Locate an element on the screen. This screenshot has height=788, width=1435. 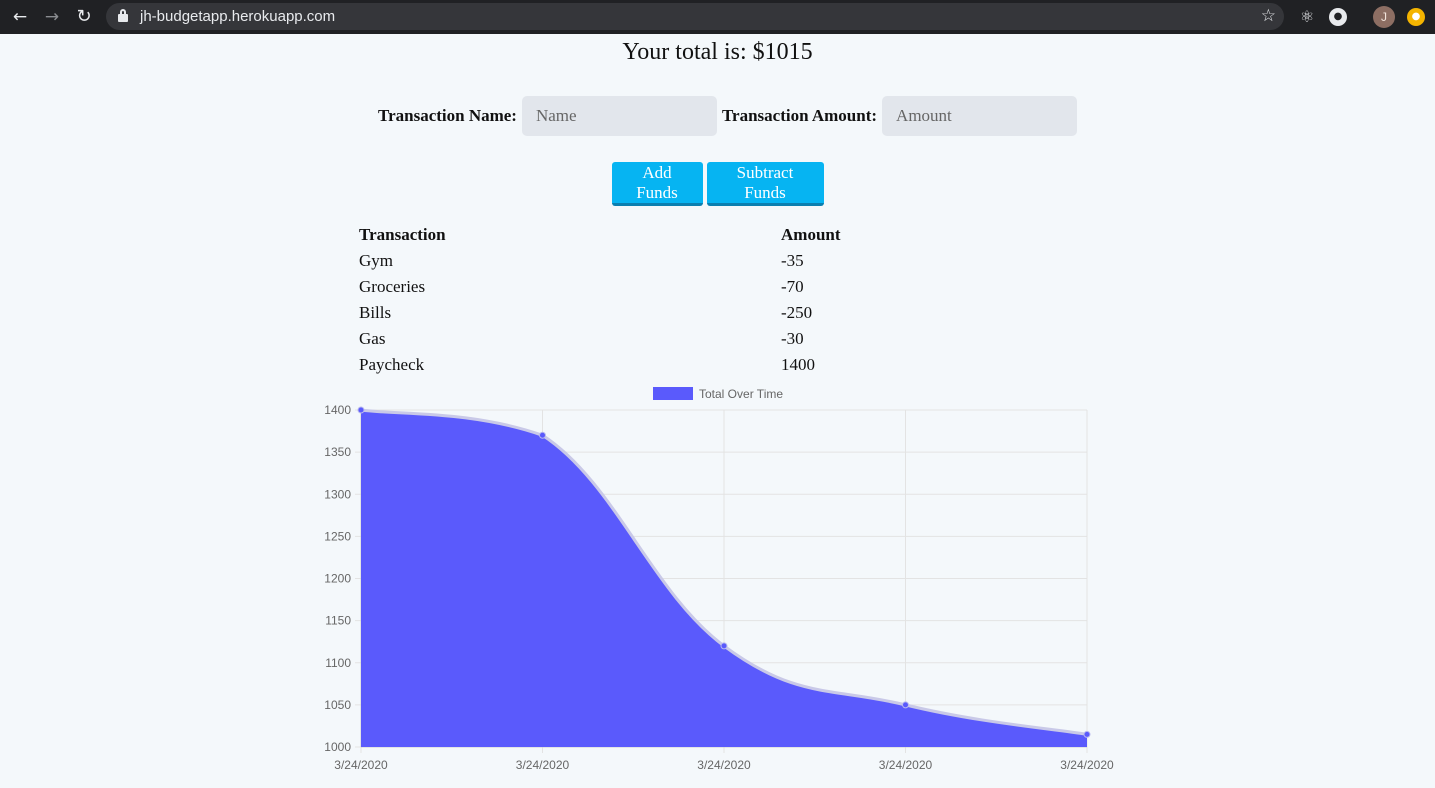
reload-icon: ↻ is located at coordinates (84, 17).